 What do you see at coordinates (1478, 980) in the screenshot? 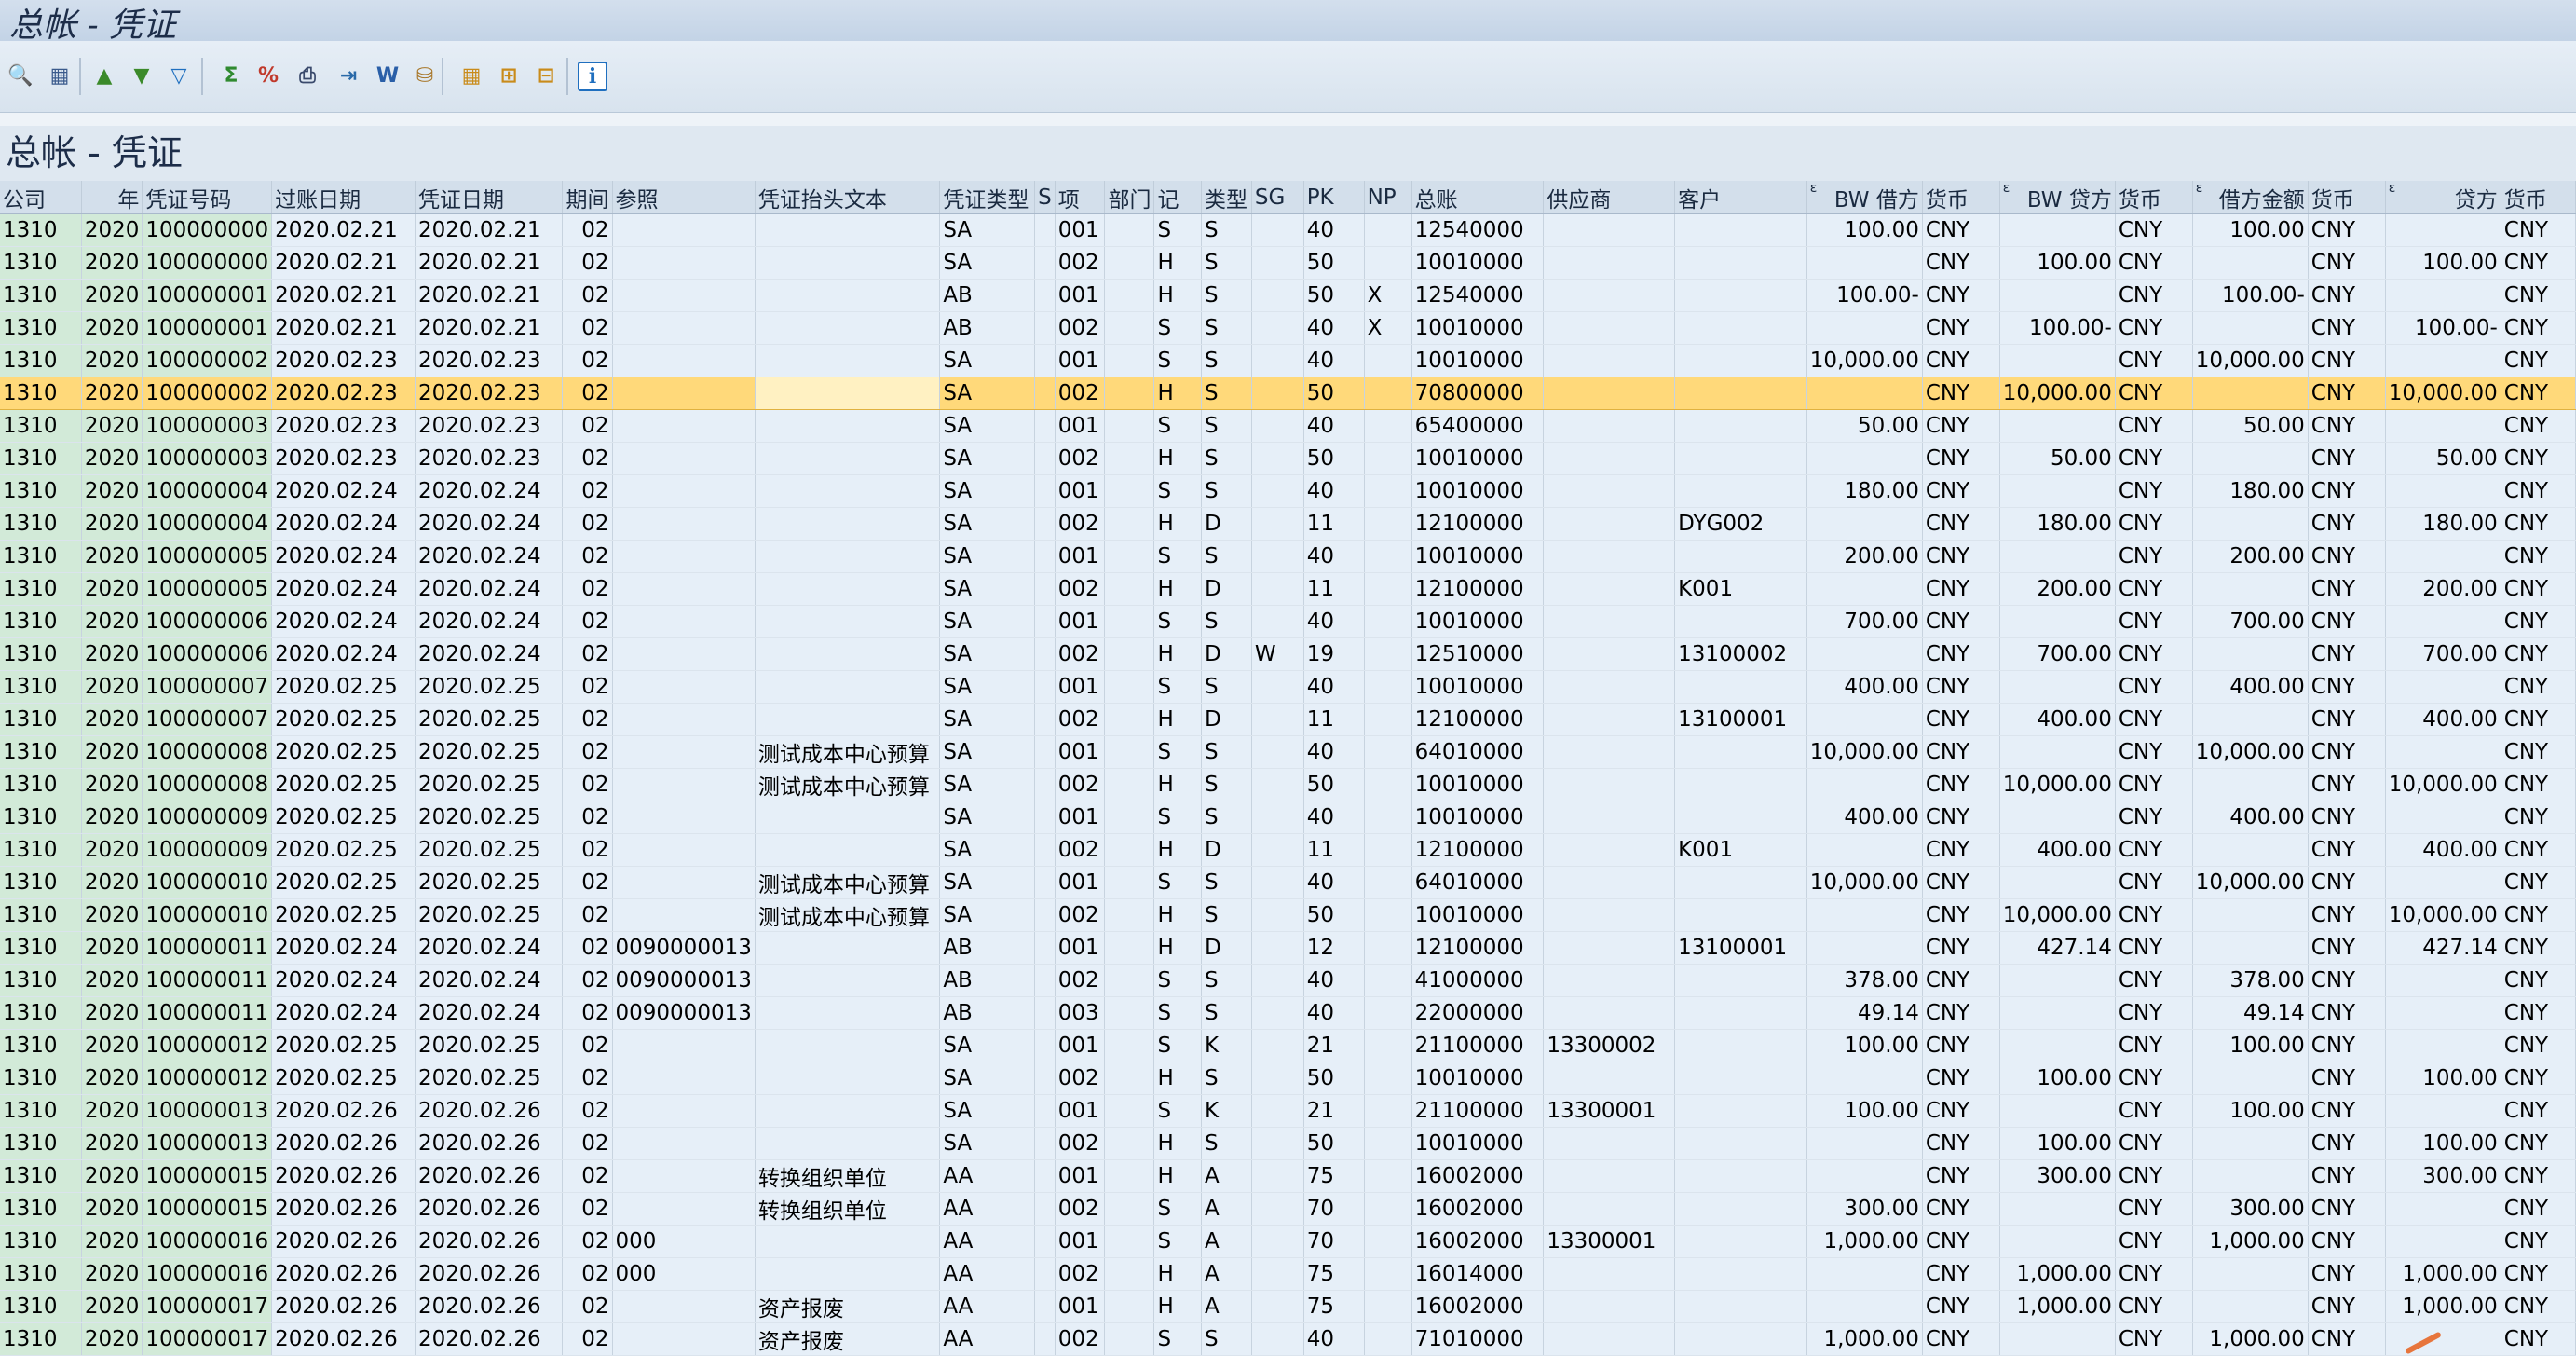
I see `cell-gl-account: 41000000` at bounding box center [1478, 980].